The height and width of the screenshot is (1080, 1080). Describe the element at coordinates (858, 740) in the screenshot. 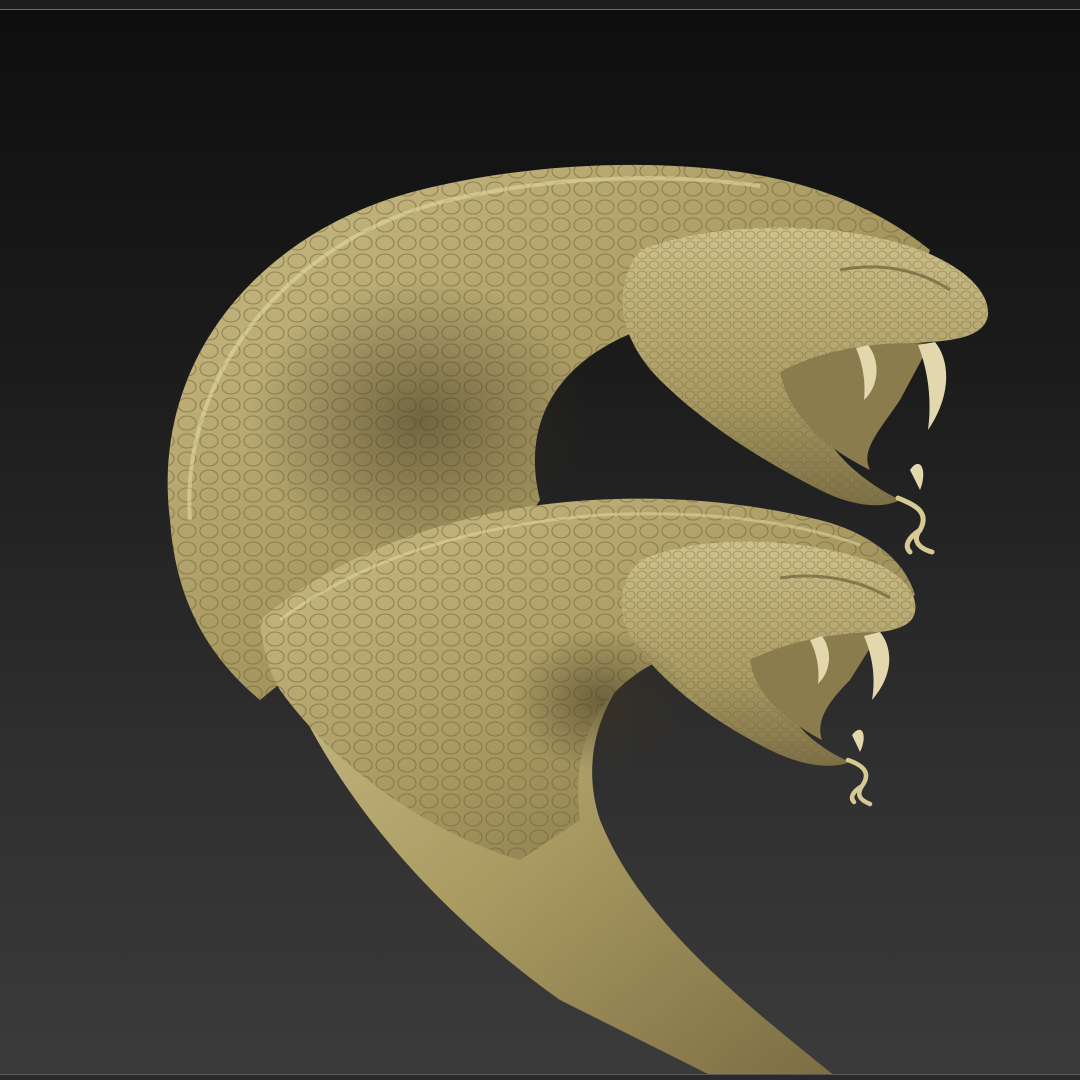

I see `serpent-lower-lower-fang` at that location.